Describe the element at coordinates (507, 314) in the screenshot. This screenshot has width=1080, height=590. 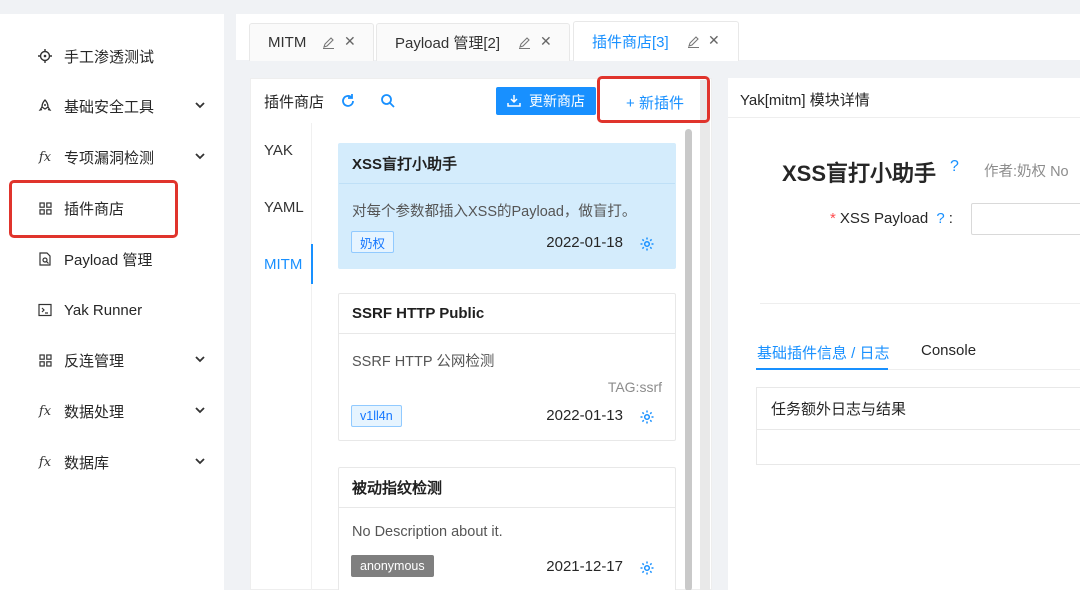
I see `plugin-card-title: SSRF HTTP Public` at that location.